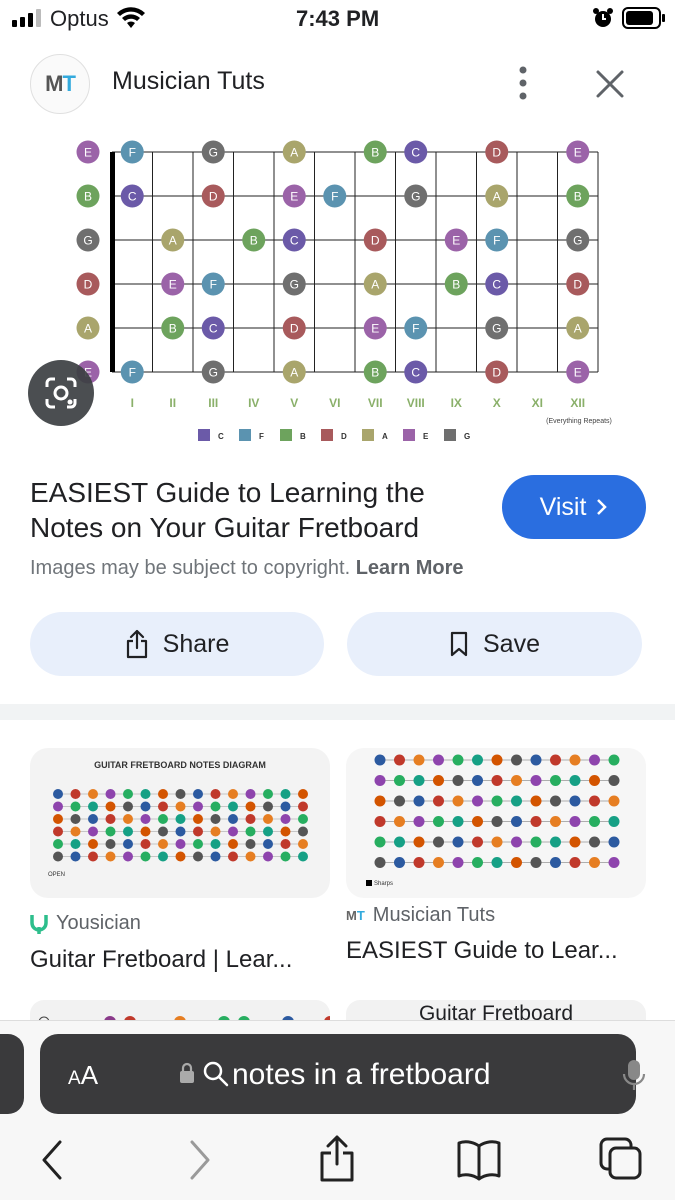 The image size is (675, 1200). Describe the element at coordinates (53, 1160) in the screenshot. I see `back-icon` at that location.